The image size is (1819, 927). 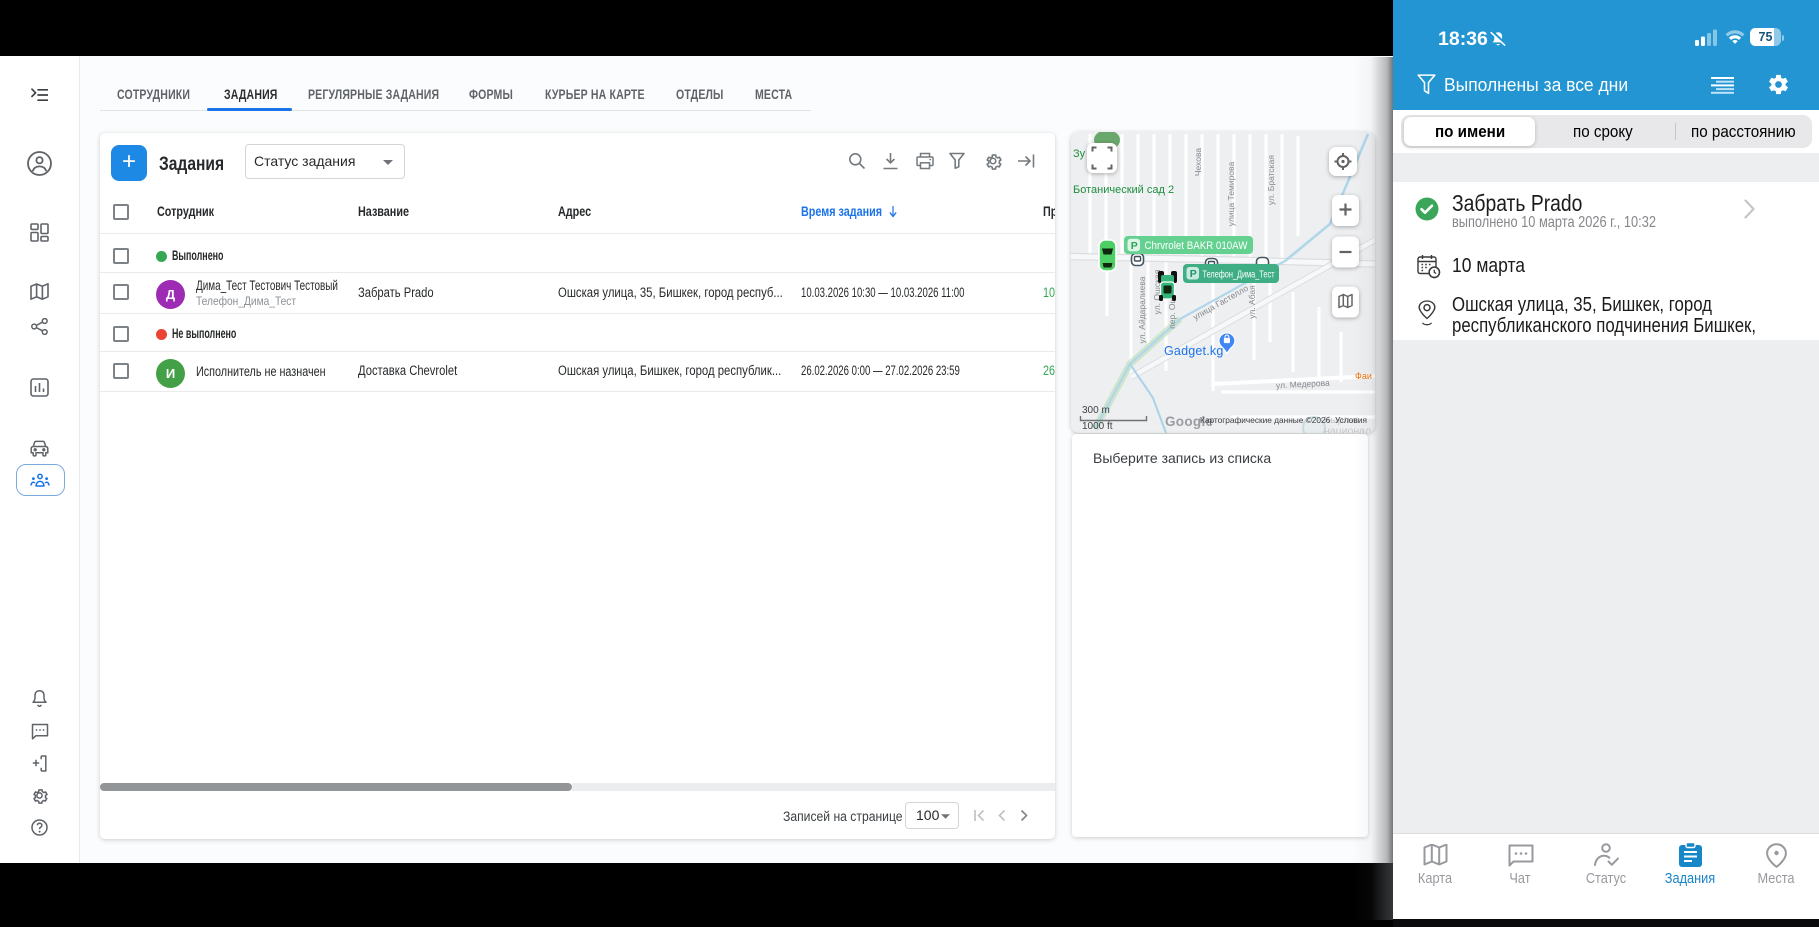 What do you see at coordinates (1097, 426) in the screenshot?
I see `svg-text: 1000 ft` at bounding box center [1097, 426].